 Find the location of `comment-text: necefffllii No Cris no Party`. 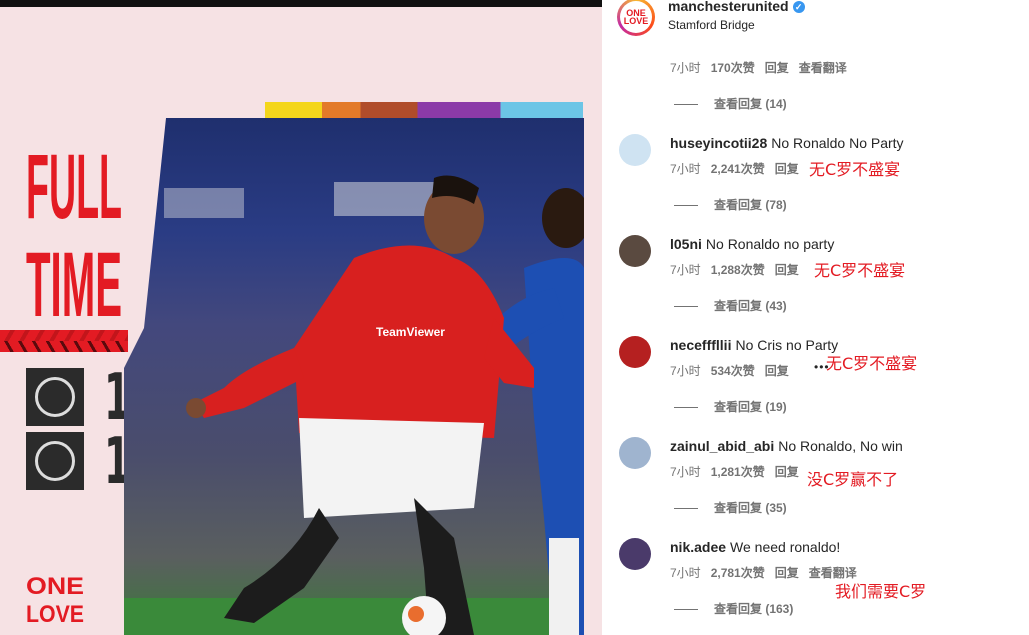

comment-text: necefffllii No Cris no Party is located at coordinates (754, 345).